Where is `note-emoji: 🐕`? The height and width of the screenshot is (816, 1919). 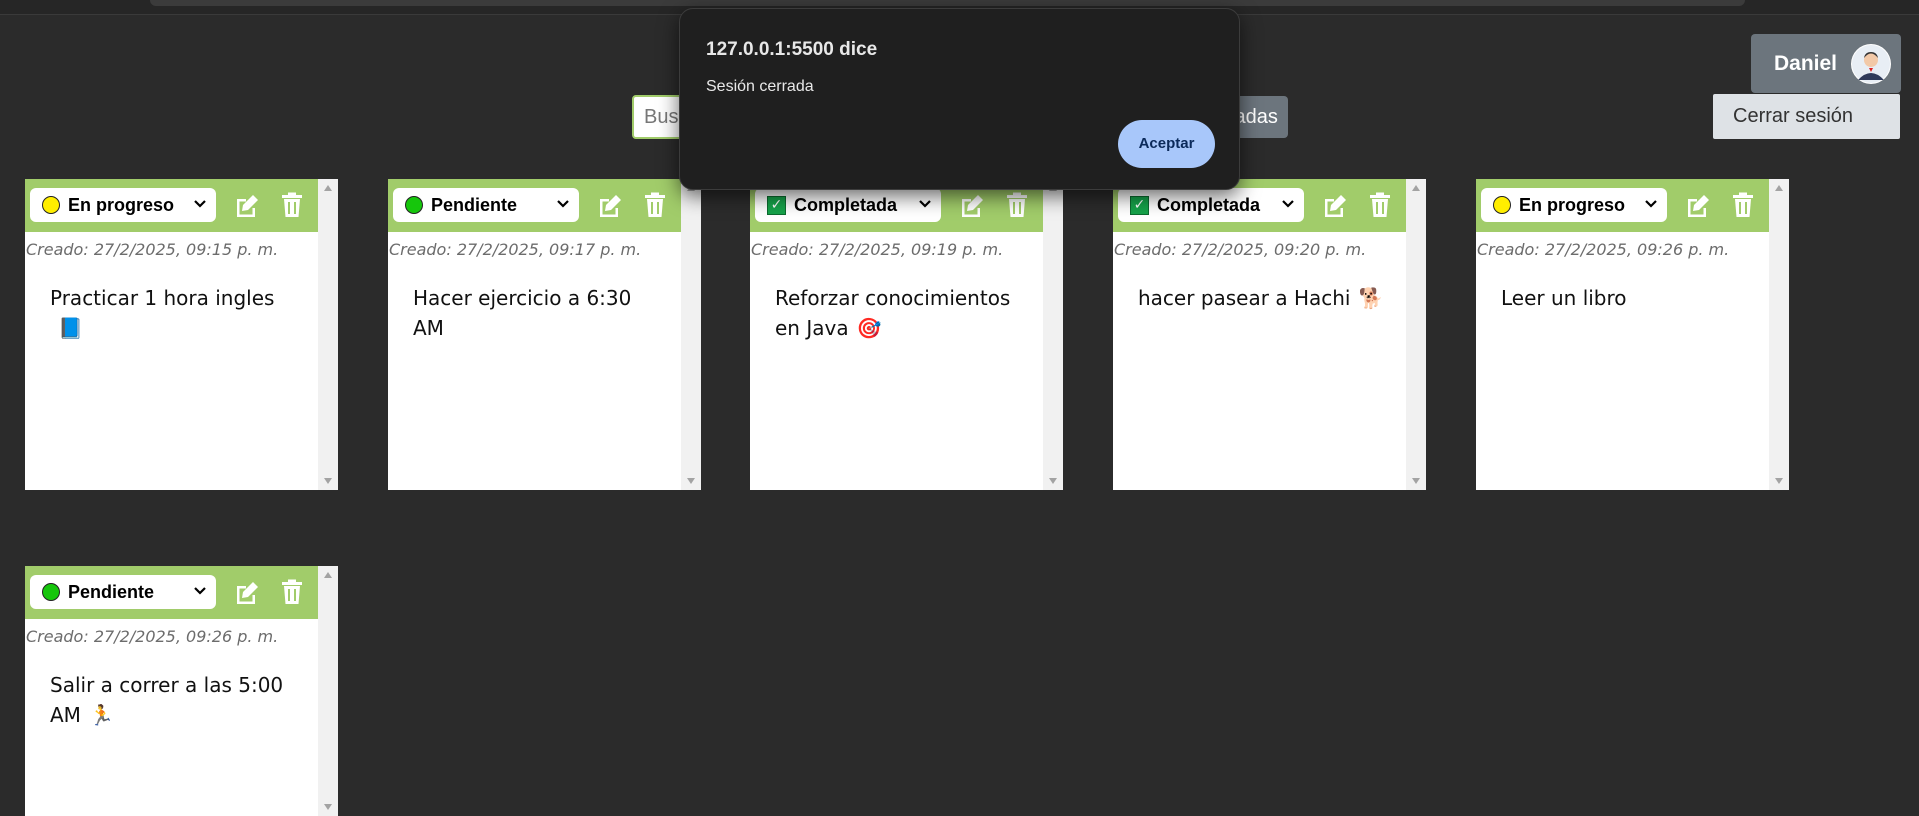
note-emoji: 🐕 is located at coordinates (1371, 298).